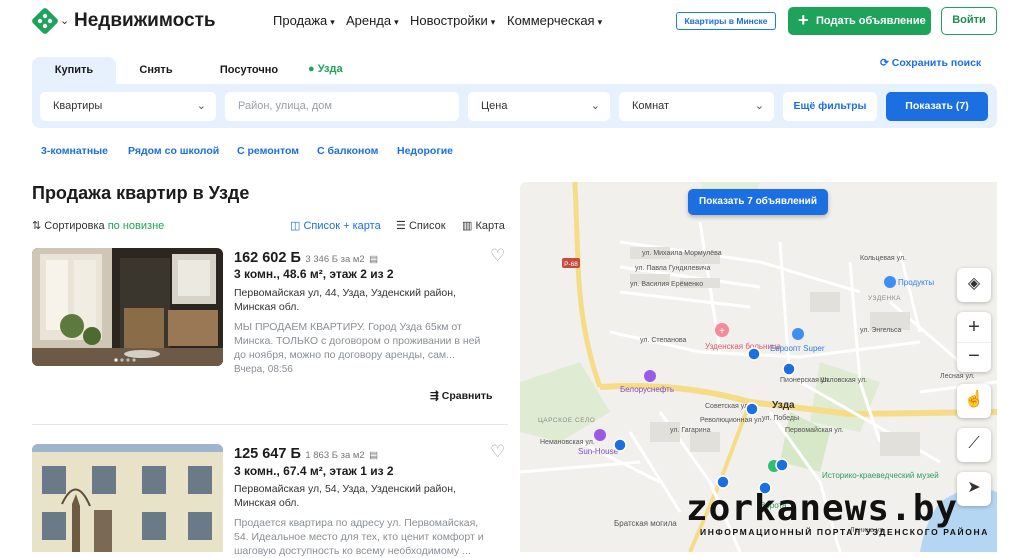 The height and width of the screenshot is (558, 1024). I want to click on nav-item-rent: Аренда ▾, so click(372, 20).